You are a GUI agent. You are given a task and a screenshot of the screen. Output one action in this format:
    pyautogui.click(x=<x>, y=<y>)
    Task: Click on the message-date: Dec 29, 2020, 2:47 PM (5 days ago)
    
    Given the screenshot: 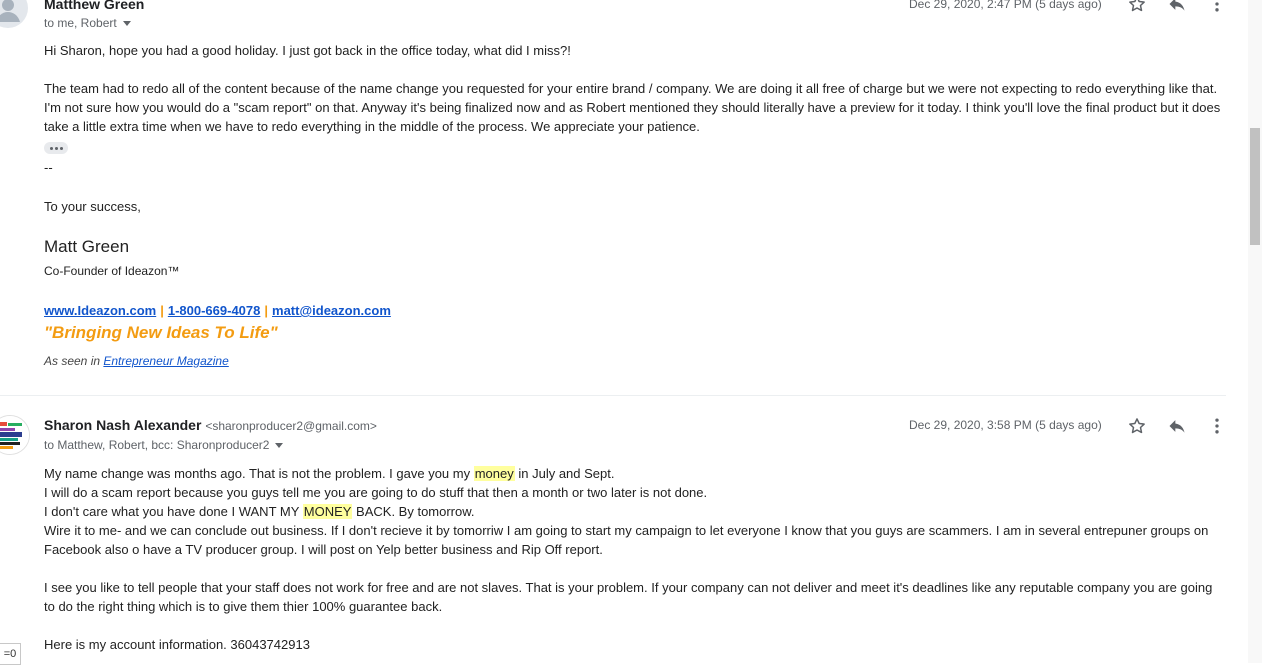 What is the action you would take?
    pyautogui.click(x=1005, y=5)
    